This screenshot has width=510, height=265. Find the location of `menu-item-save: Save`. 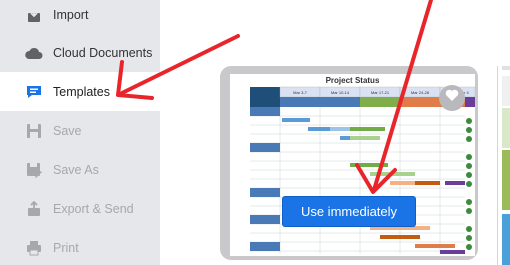

menu-item-save: Save is located at coordinates (80, 130).